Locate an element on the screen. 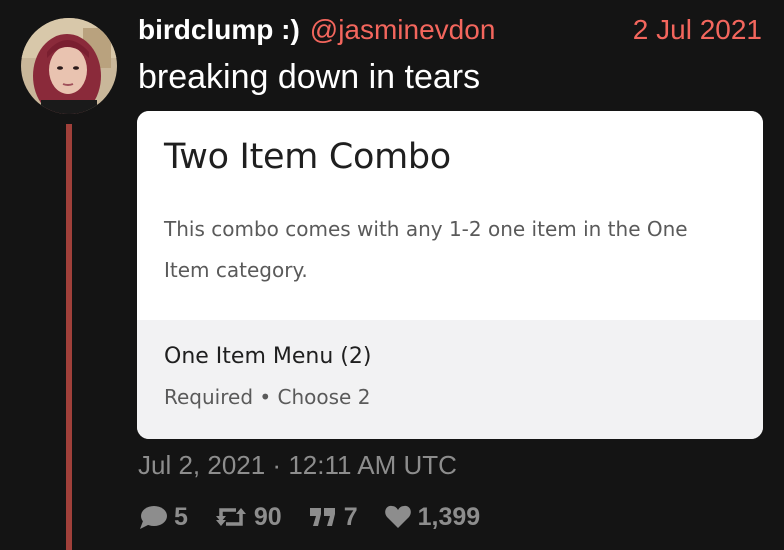 The width and height of the screenshot is (784, 550). heart-icon is located at coordinates (397, 516).